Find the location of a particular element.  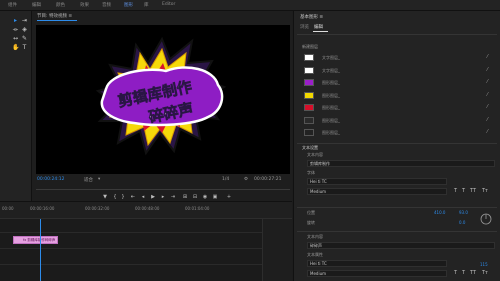

font-style-dropdown: Medium is located at coordinates (377, 191).